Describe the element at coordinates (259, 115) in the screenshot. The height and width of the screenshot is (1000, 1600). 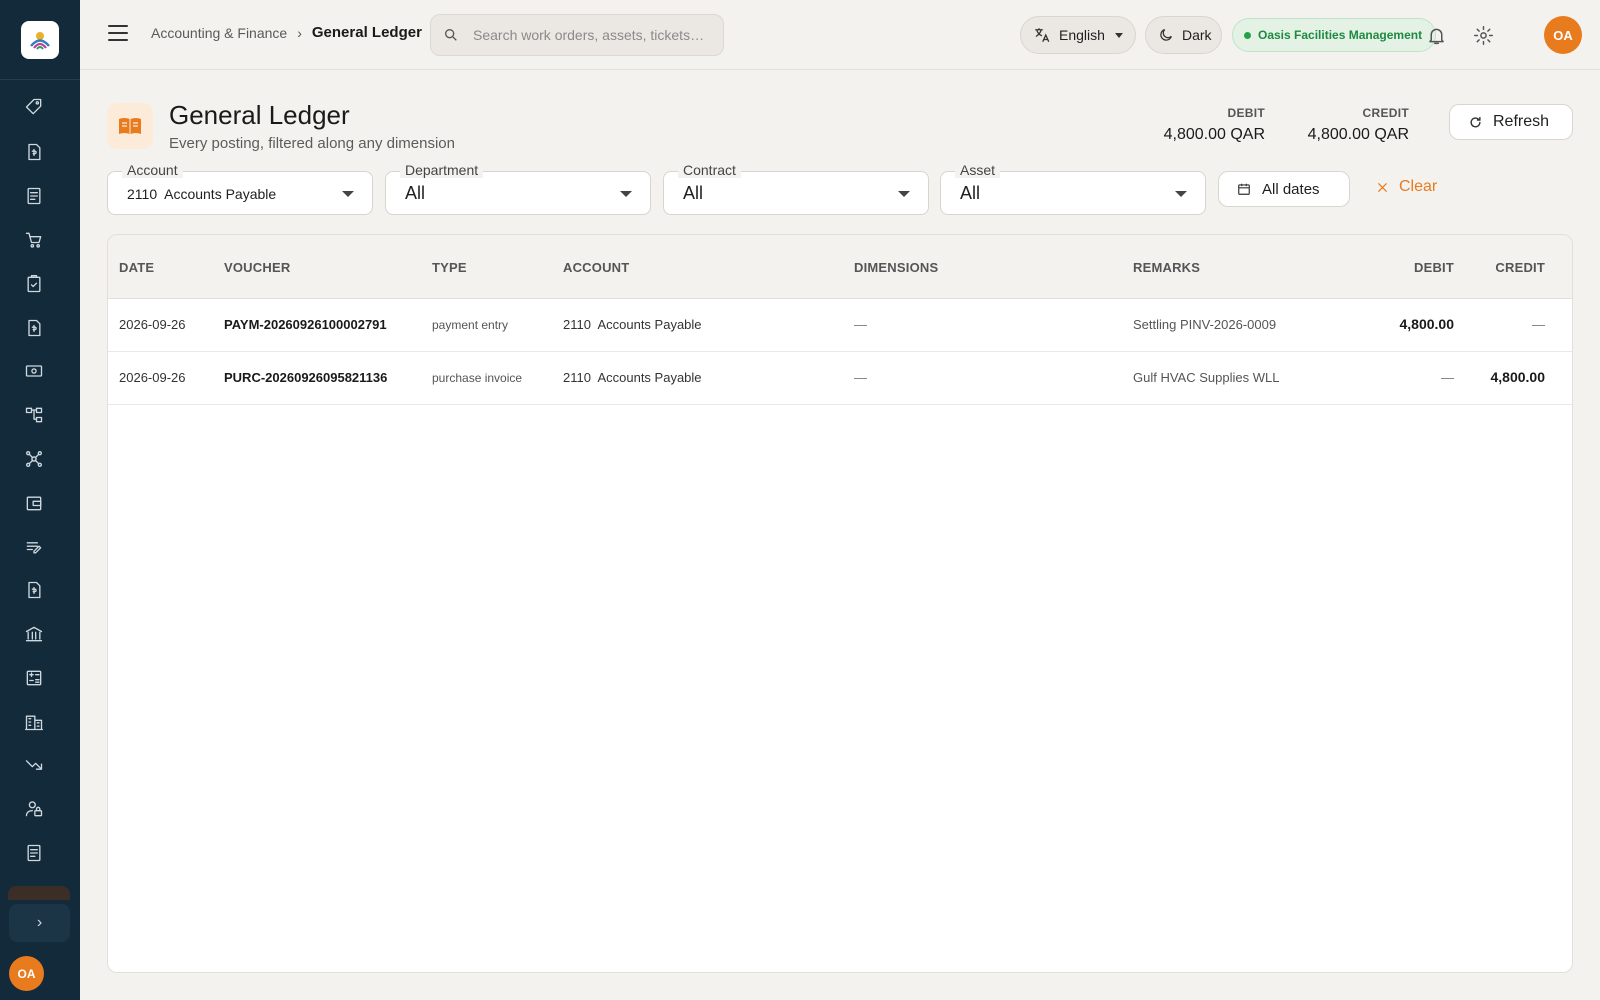
I see `page-title: General Ledger` at that location.